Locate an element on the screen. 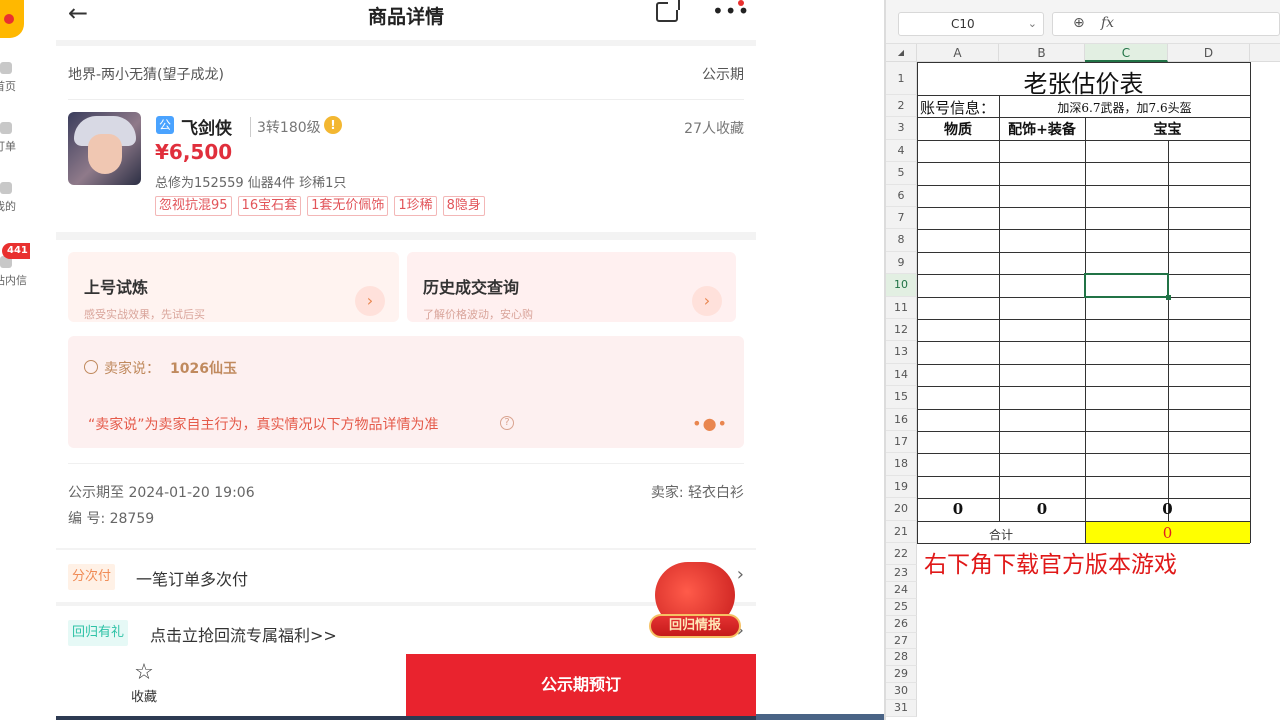 This screenshot has width=1280, height=720. column-header-a: A is located at coordinates (958, 53).